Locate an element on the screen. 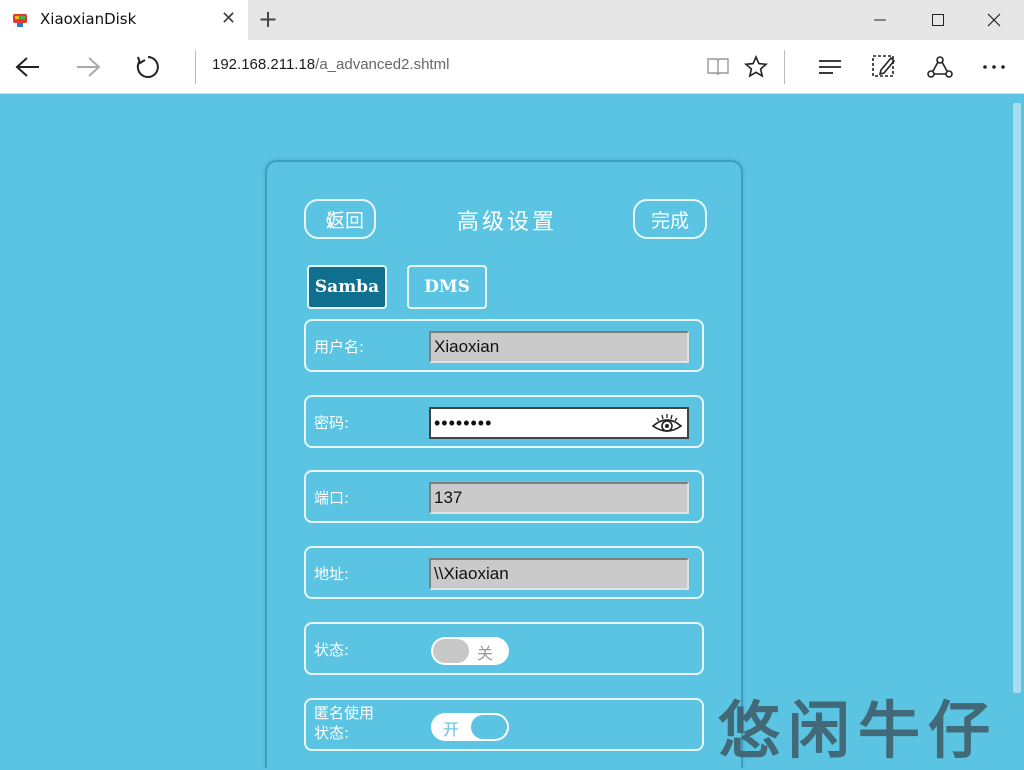 The width and height of the screenshot is (1024, 770). back-label: 返回 is located at coordinates (345, 220).